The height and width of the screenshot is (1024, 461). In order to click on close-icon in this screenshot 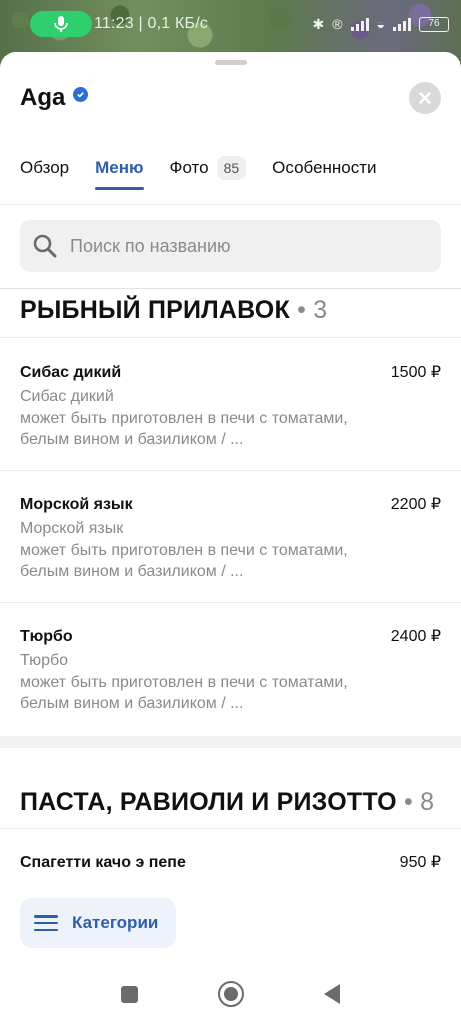, I will do `click(425, 98)`.